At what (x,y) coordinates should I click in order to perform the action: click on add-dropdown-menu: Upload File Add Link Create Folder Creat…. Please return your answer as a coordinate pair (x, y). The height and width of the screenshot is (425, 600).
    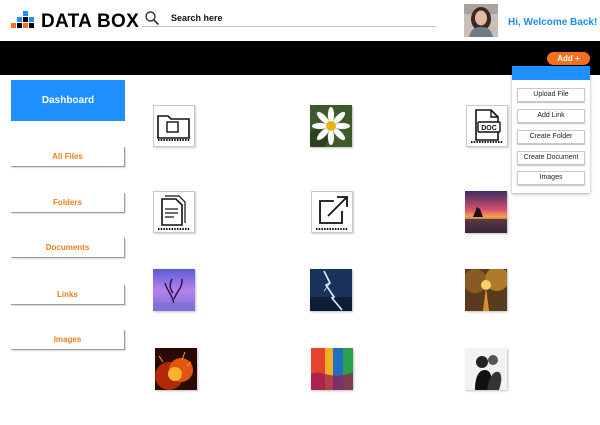
    Looking at the image, I should click on (551, 129).